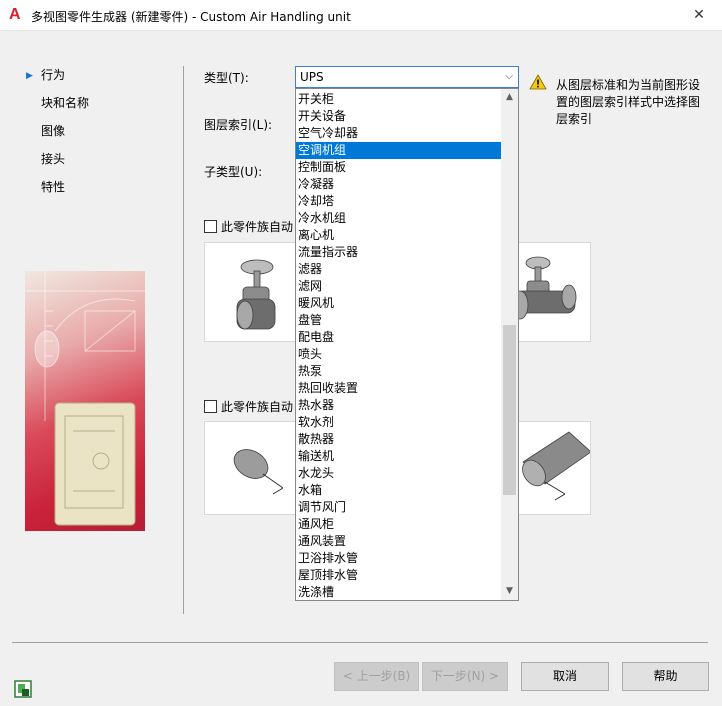 This screenshot has height=706, width=722. What do you see at coordinates (399, 167) in the screenshot?
I see `dropdown-list-item: 控制面板` at bounding box center [399, 167].